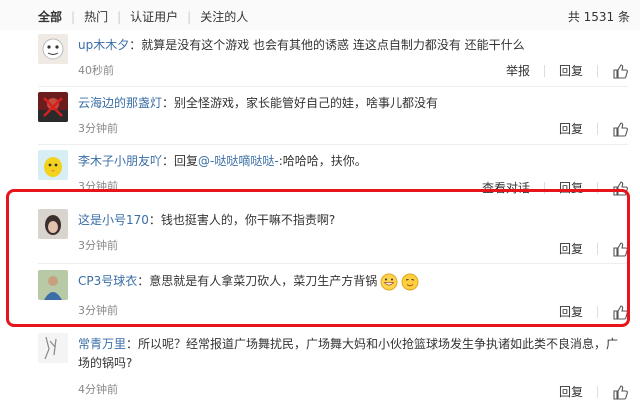 The width and height of the screenshot is (640, 407). I want to click on comment-username: 云海边的那盏灯, so click(120, 103).